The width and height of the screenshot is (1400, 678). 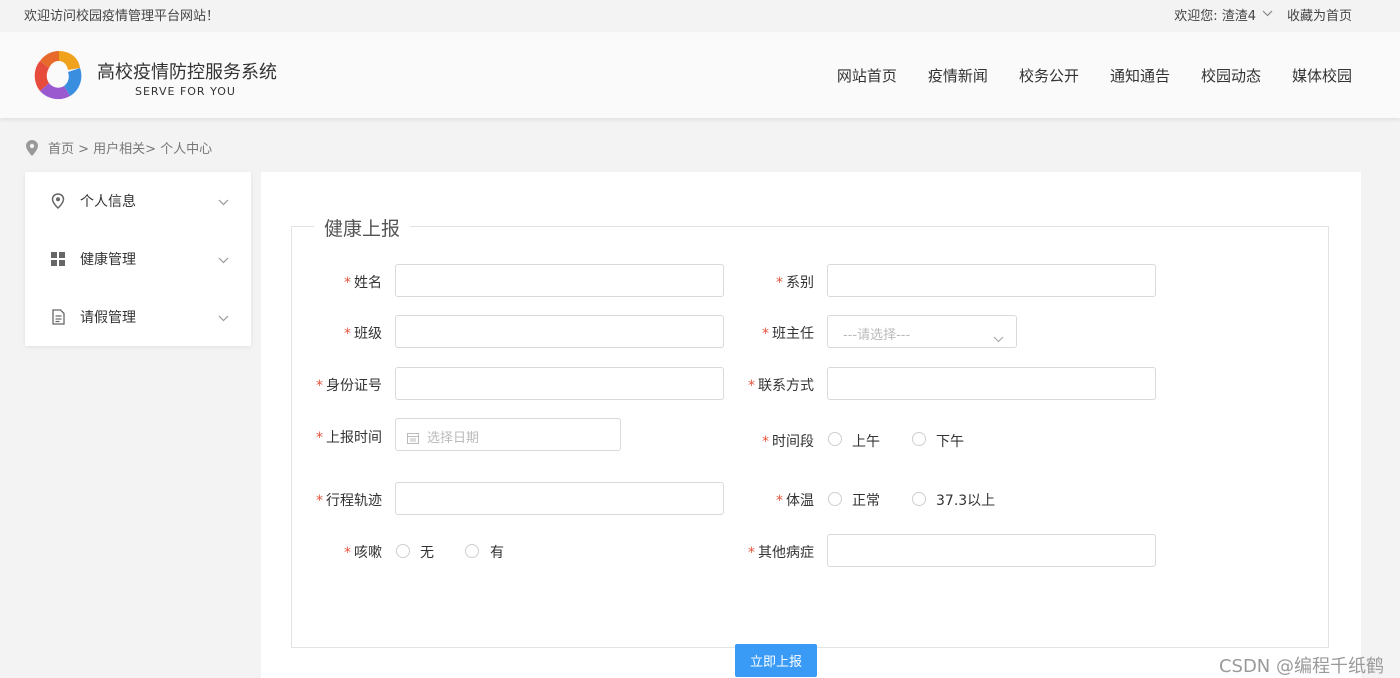 I want to click on sidebar-item-personal-info: 个人信息, so click(x=138, y=201).